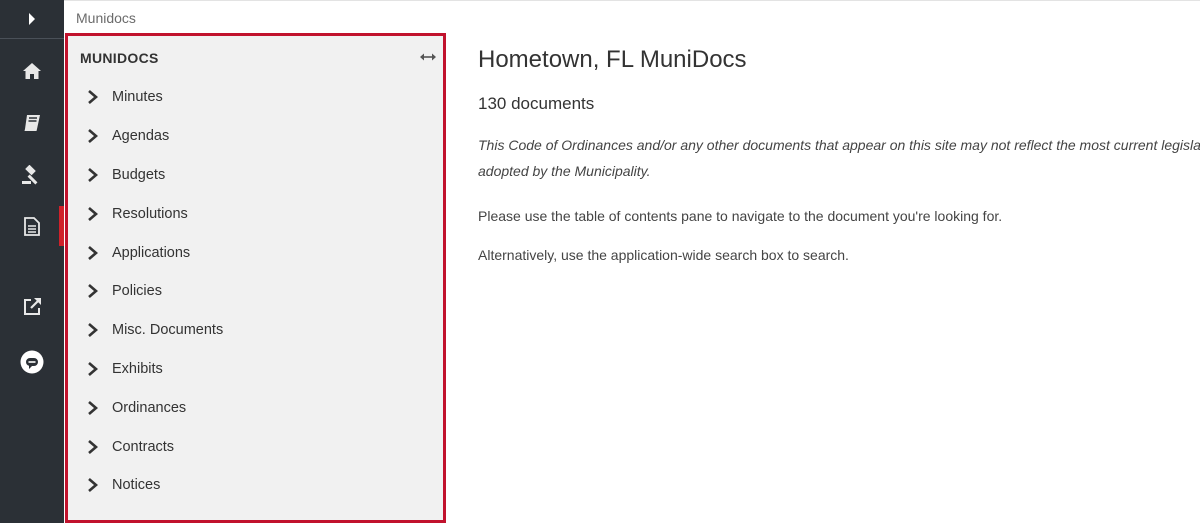 This screenshot has width=1200, height=523. I want to click on external-link-icon, so click(32, 306).